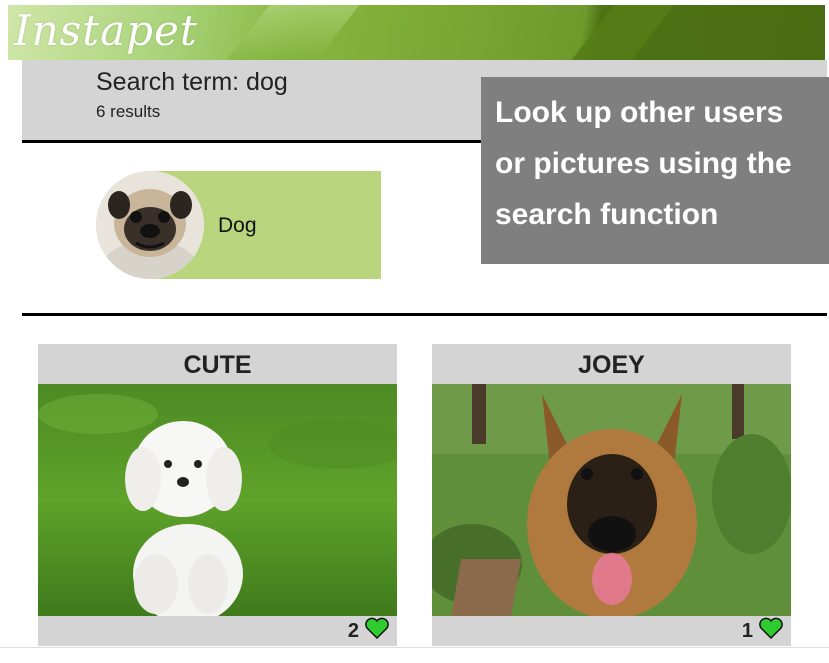 This screenshot has height=663, width=829. Describe the element at coordinates (643, 163) in the screenshot. I see `tooltip-line: or pictures using the` at that location.